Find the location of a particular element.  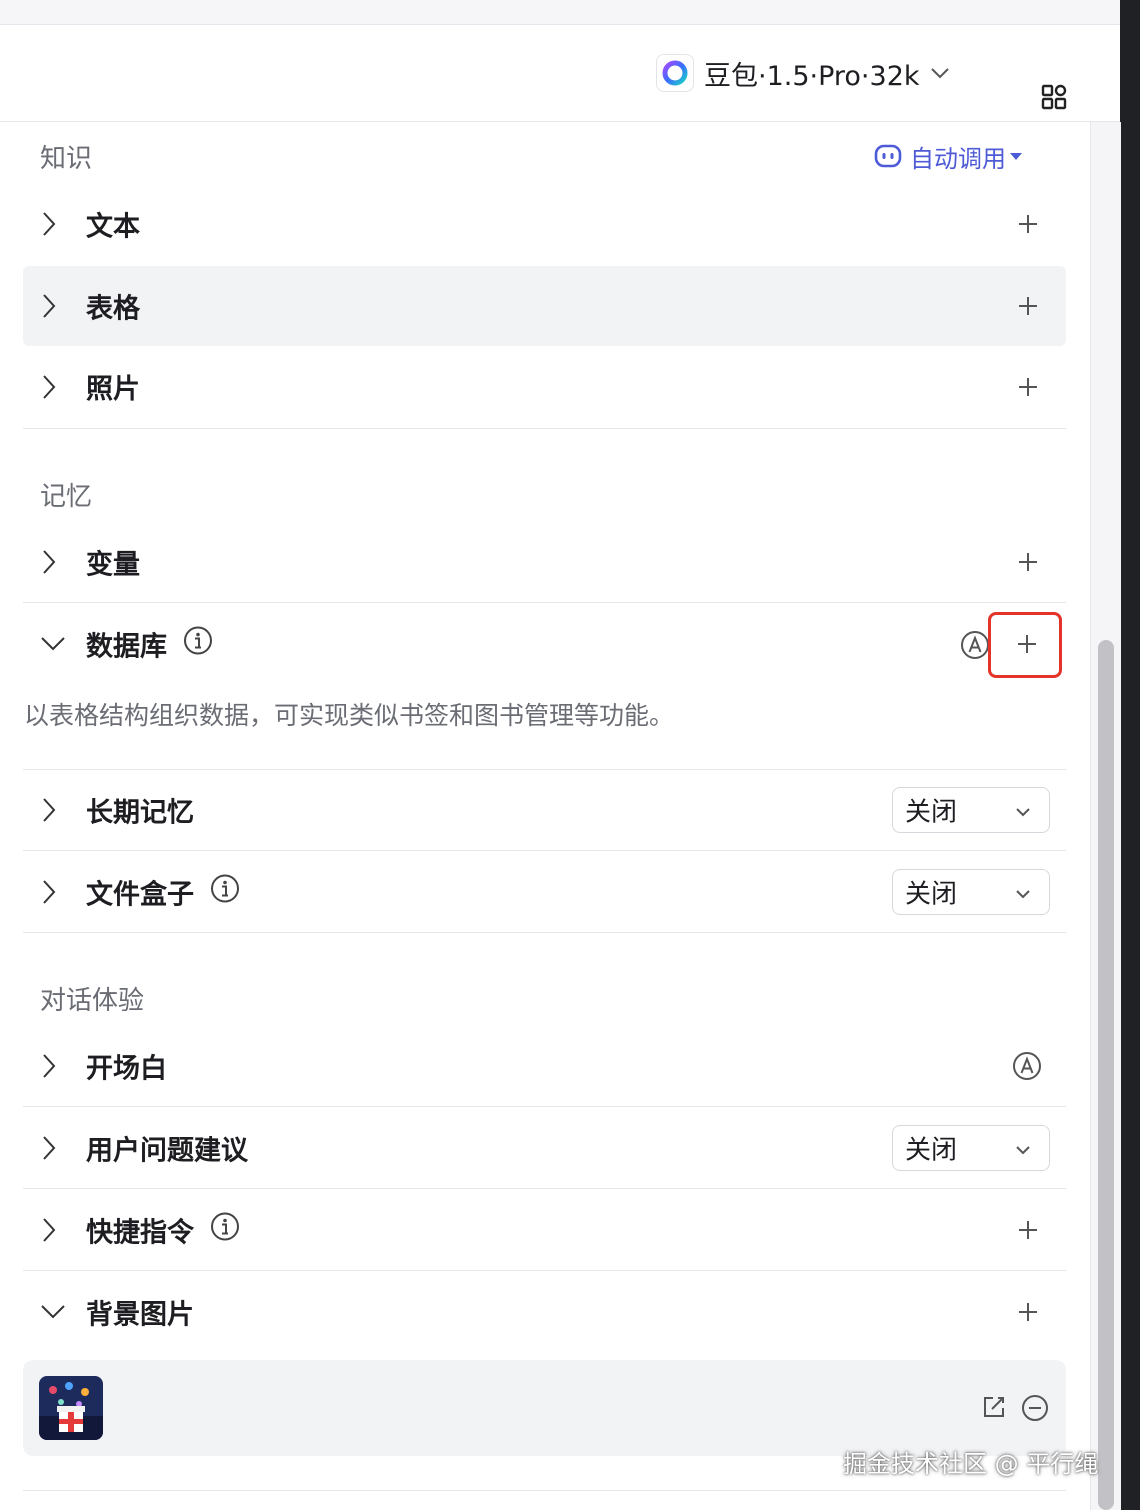

scrollbar-thumb is located at coordinates (1106, 1075).